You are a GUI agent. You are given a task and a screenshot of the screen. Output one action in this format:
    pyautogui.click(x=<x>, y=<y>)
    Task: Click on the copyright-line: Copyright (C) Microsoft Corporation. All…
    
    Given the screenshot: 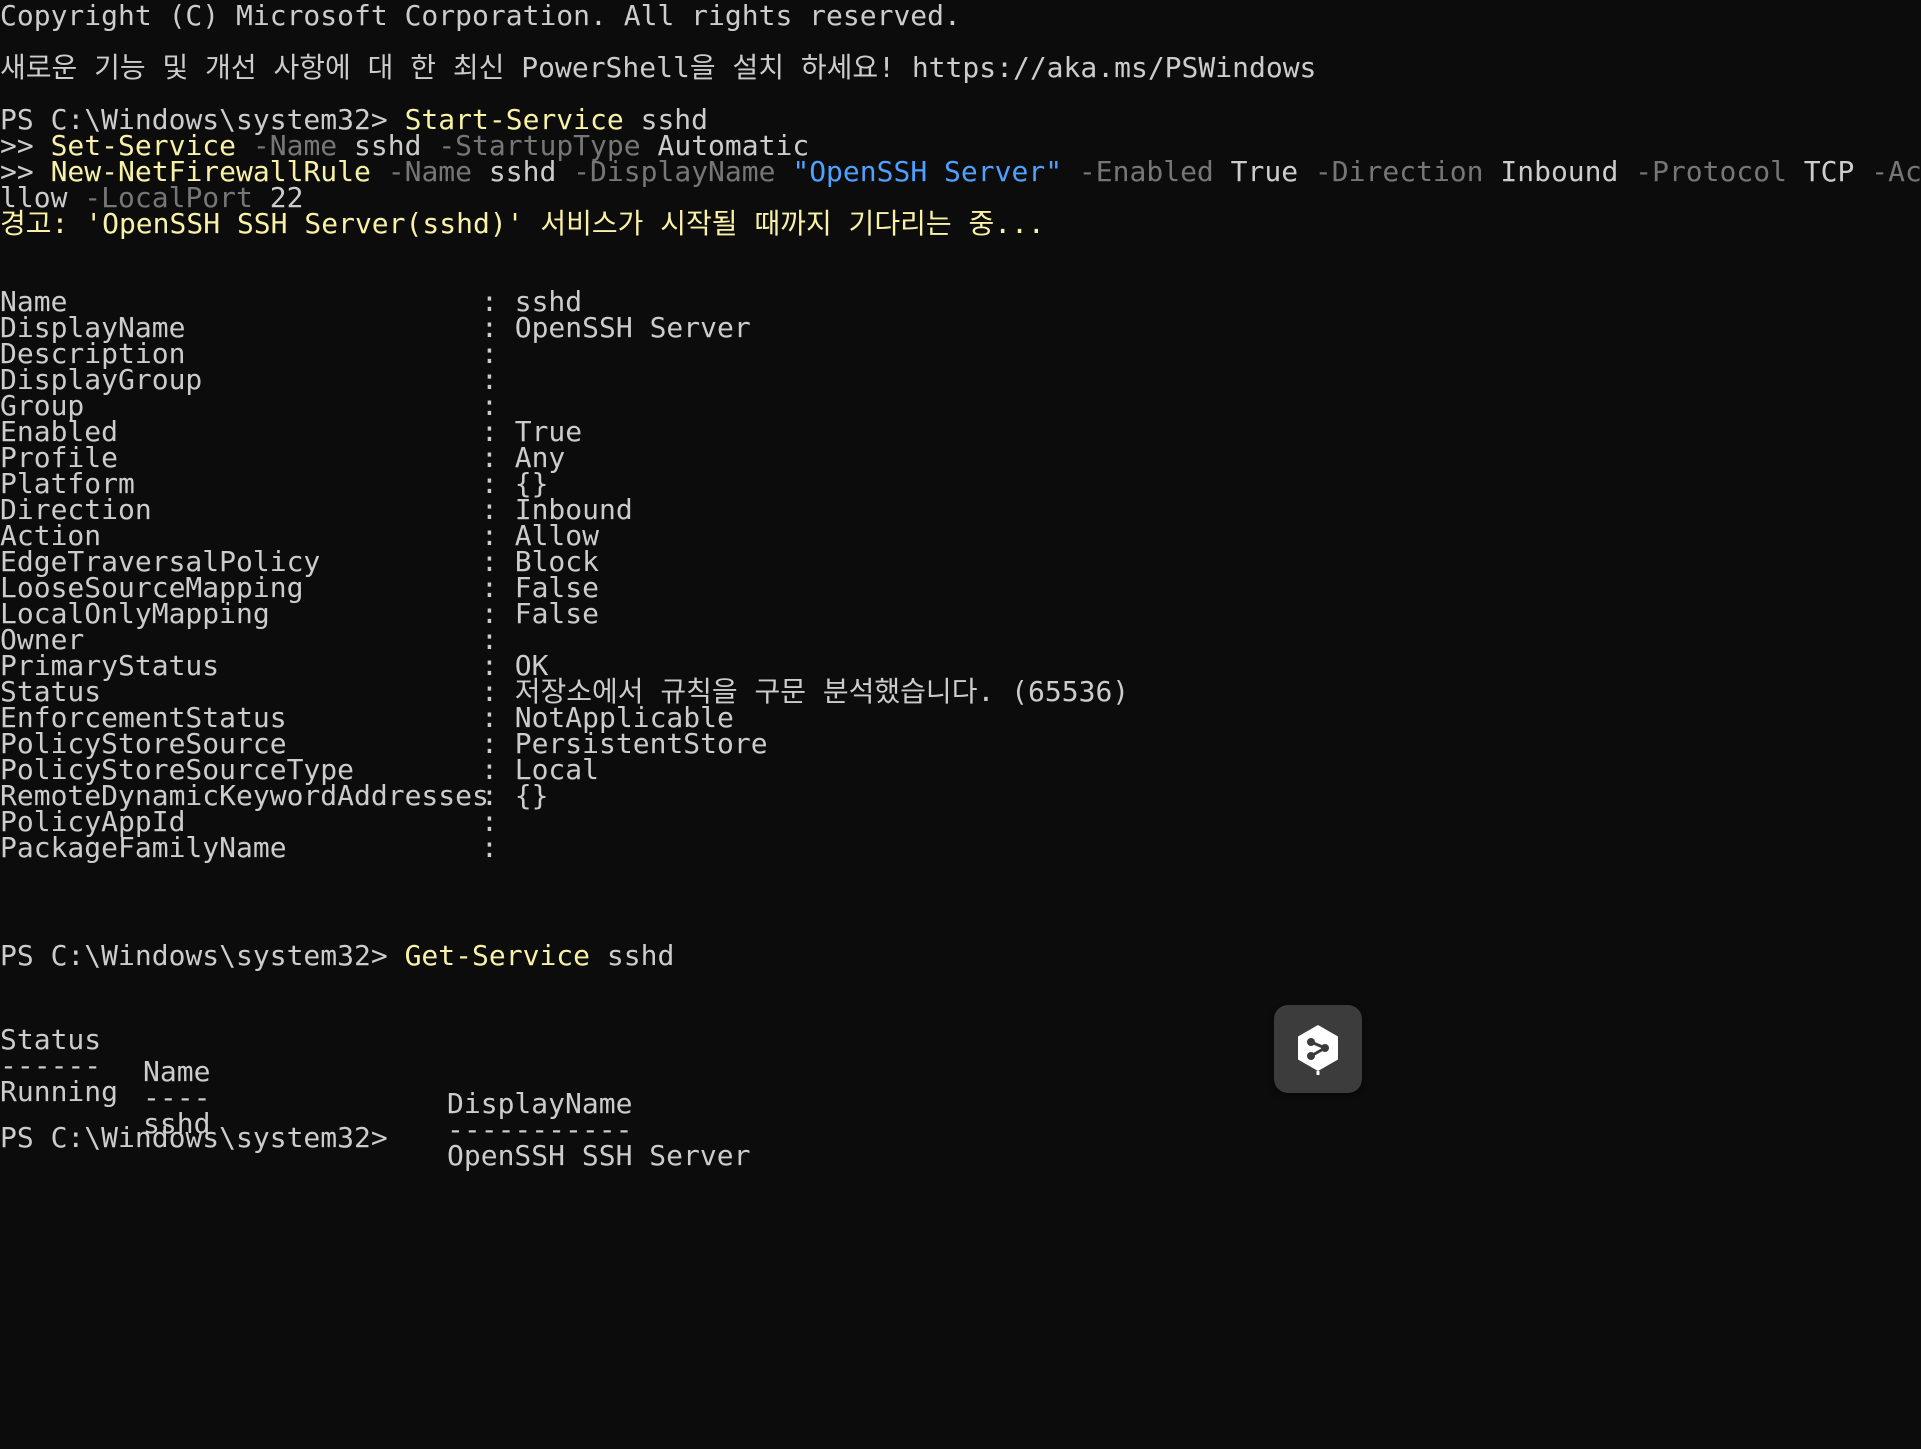 What is the action you would take?
    pyautogui.click(x=480, y=16)
    